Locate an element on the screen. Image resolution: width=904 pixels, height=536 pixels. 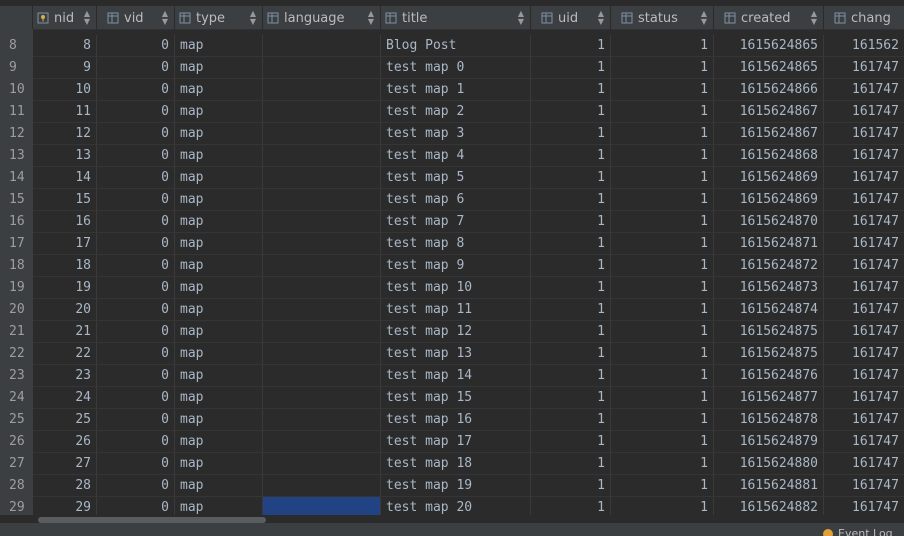
row-number: 13 is located at coordinates (16, 156).